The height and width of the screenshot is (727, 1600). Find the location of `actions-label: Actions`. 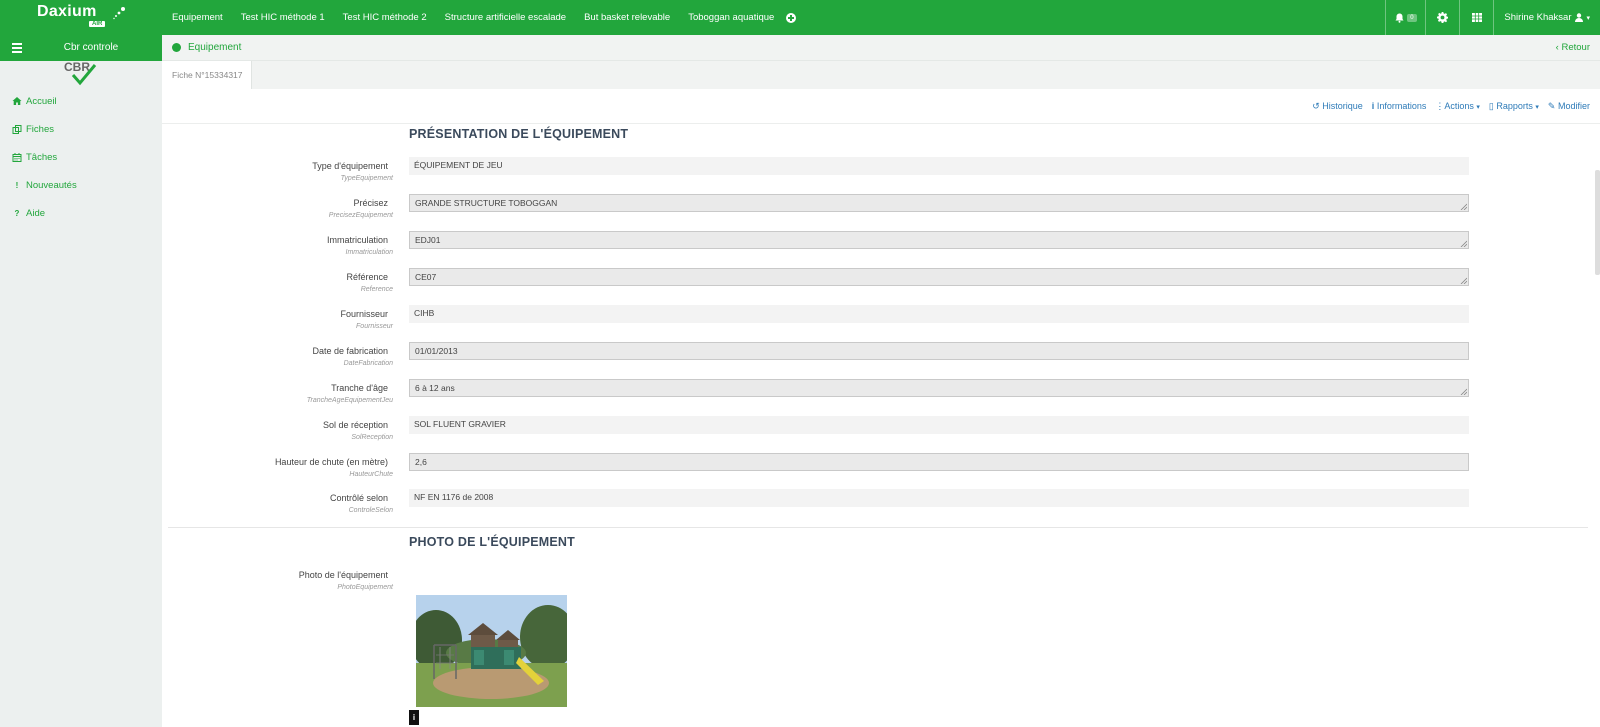

actions-label: Actions is located at coordinates (1459, 106).